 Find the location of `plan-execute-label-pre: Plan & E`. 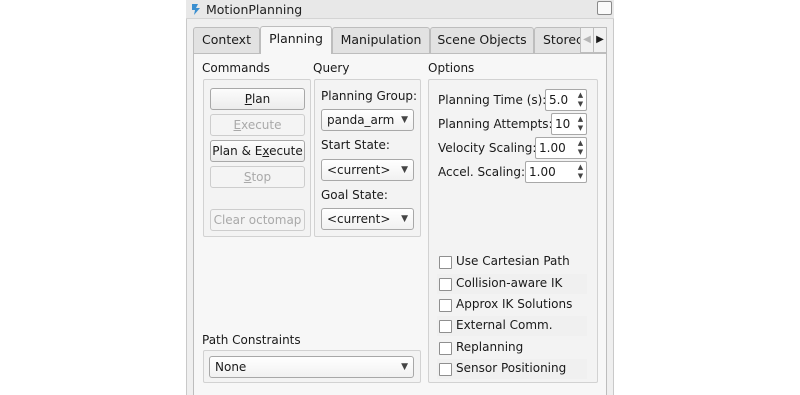

plan-execute-label-pre: Plan & E is located at coordinates (237, 151).